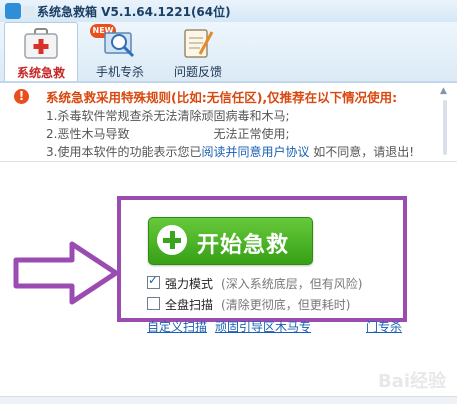 The height and width of the screenshot is (404, 457). I want to click on scroll-up-icon: ▲, so click(445, 91).